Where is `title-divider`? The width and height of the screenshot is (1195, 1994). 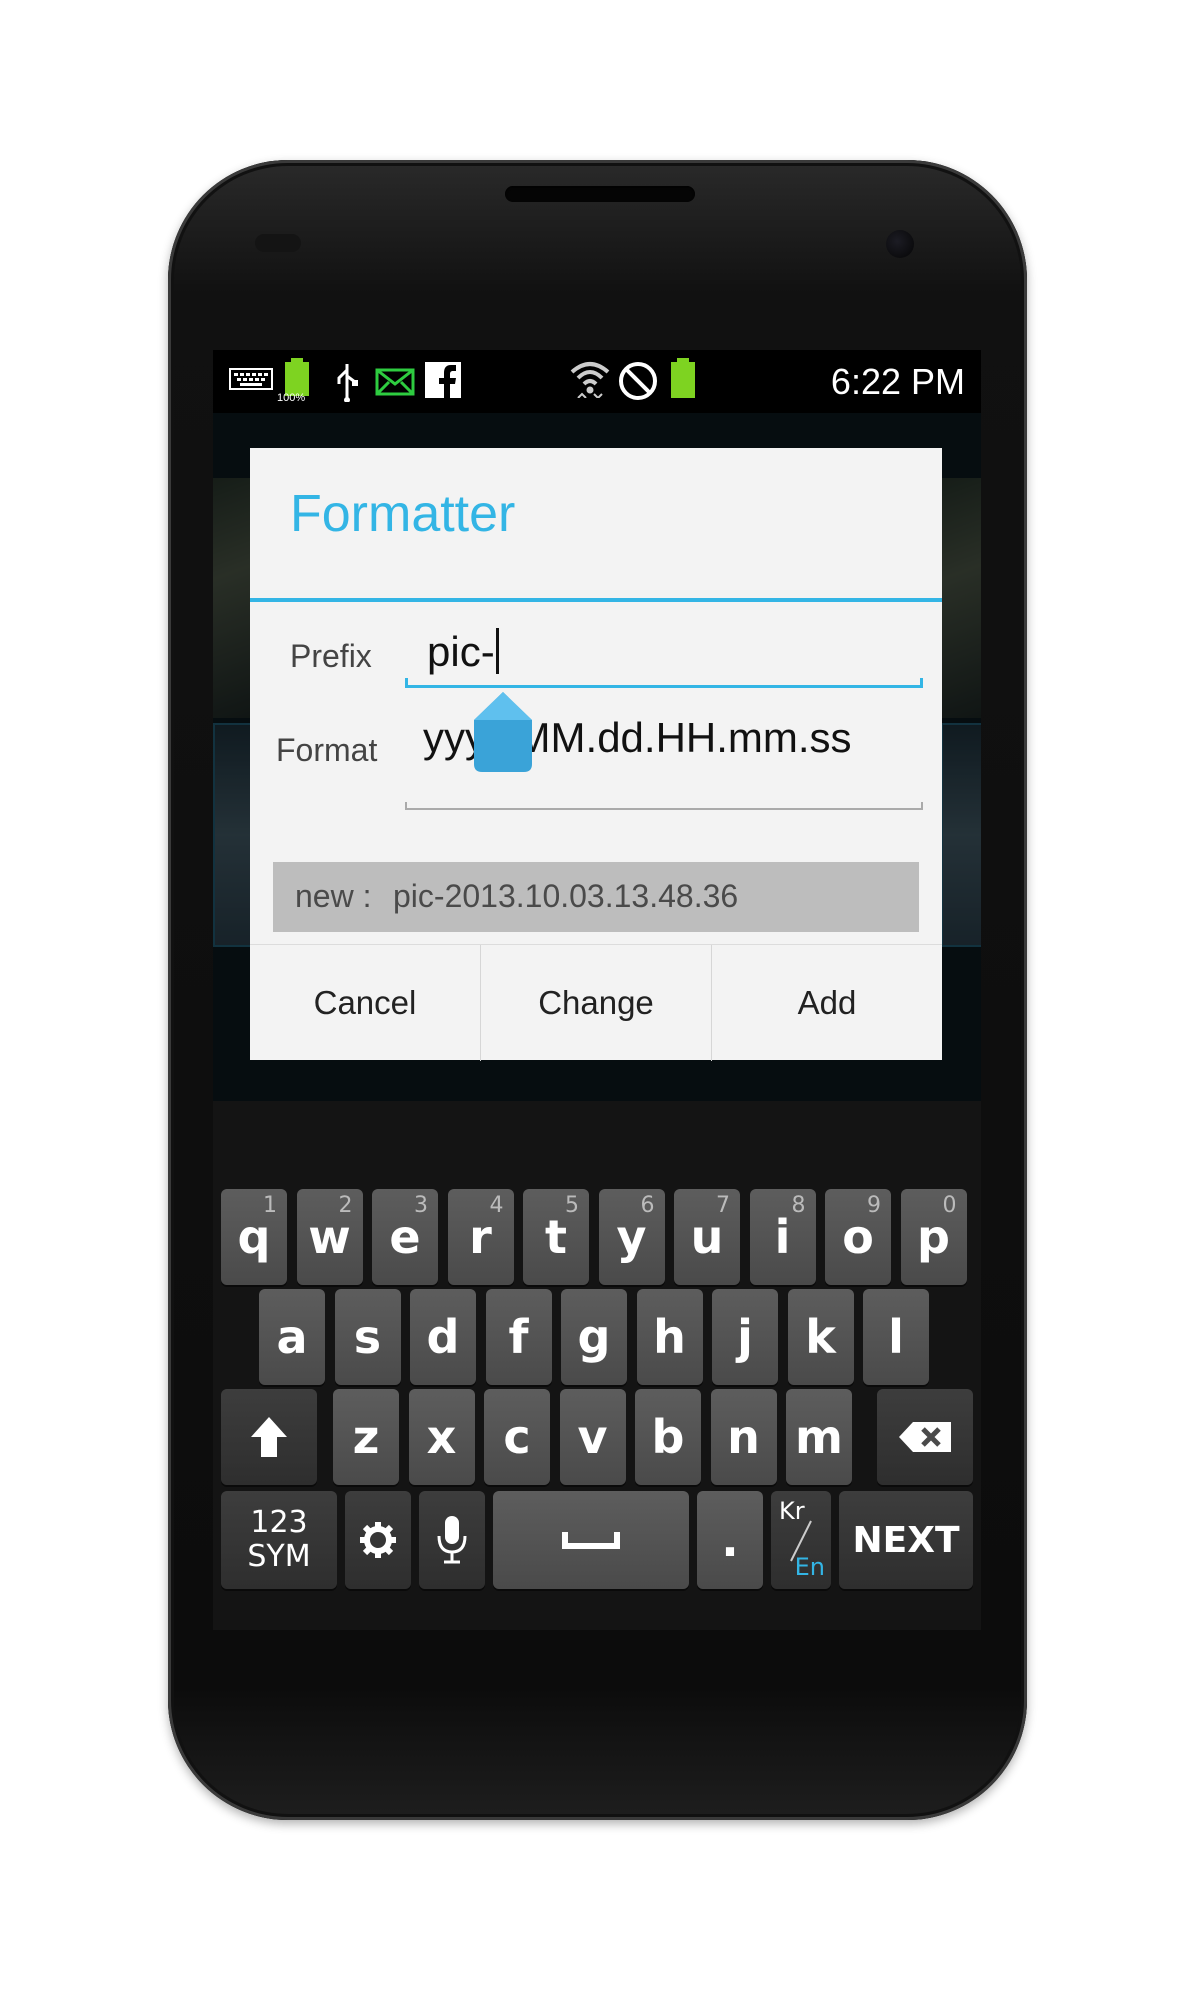 title-divider is located at coordinates (596, 600).